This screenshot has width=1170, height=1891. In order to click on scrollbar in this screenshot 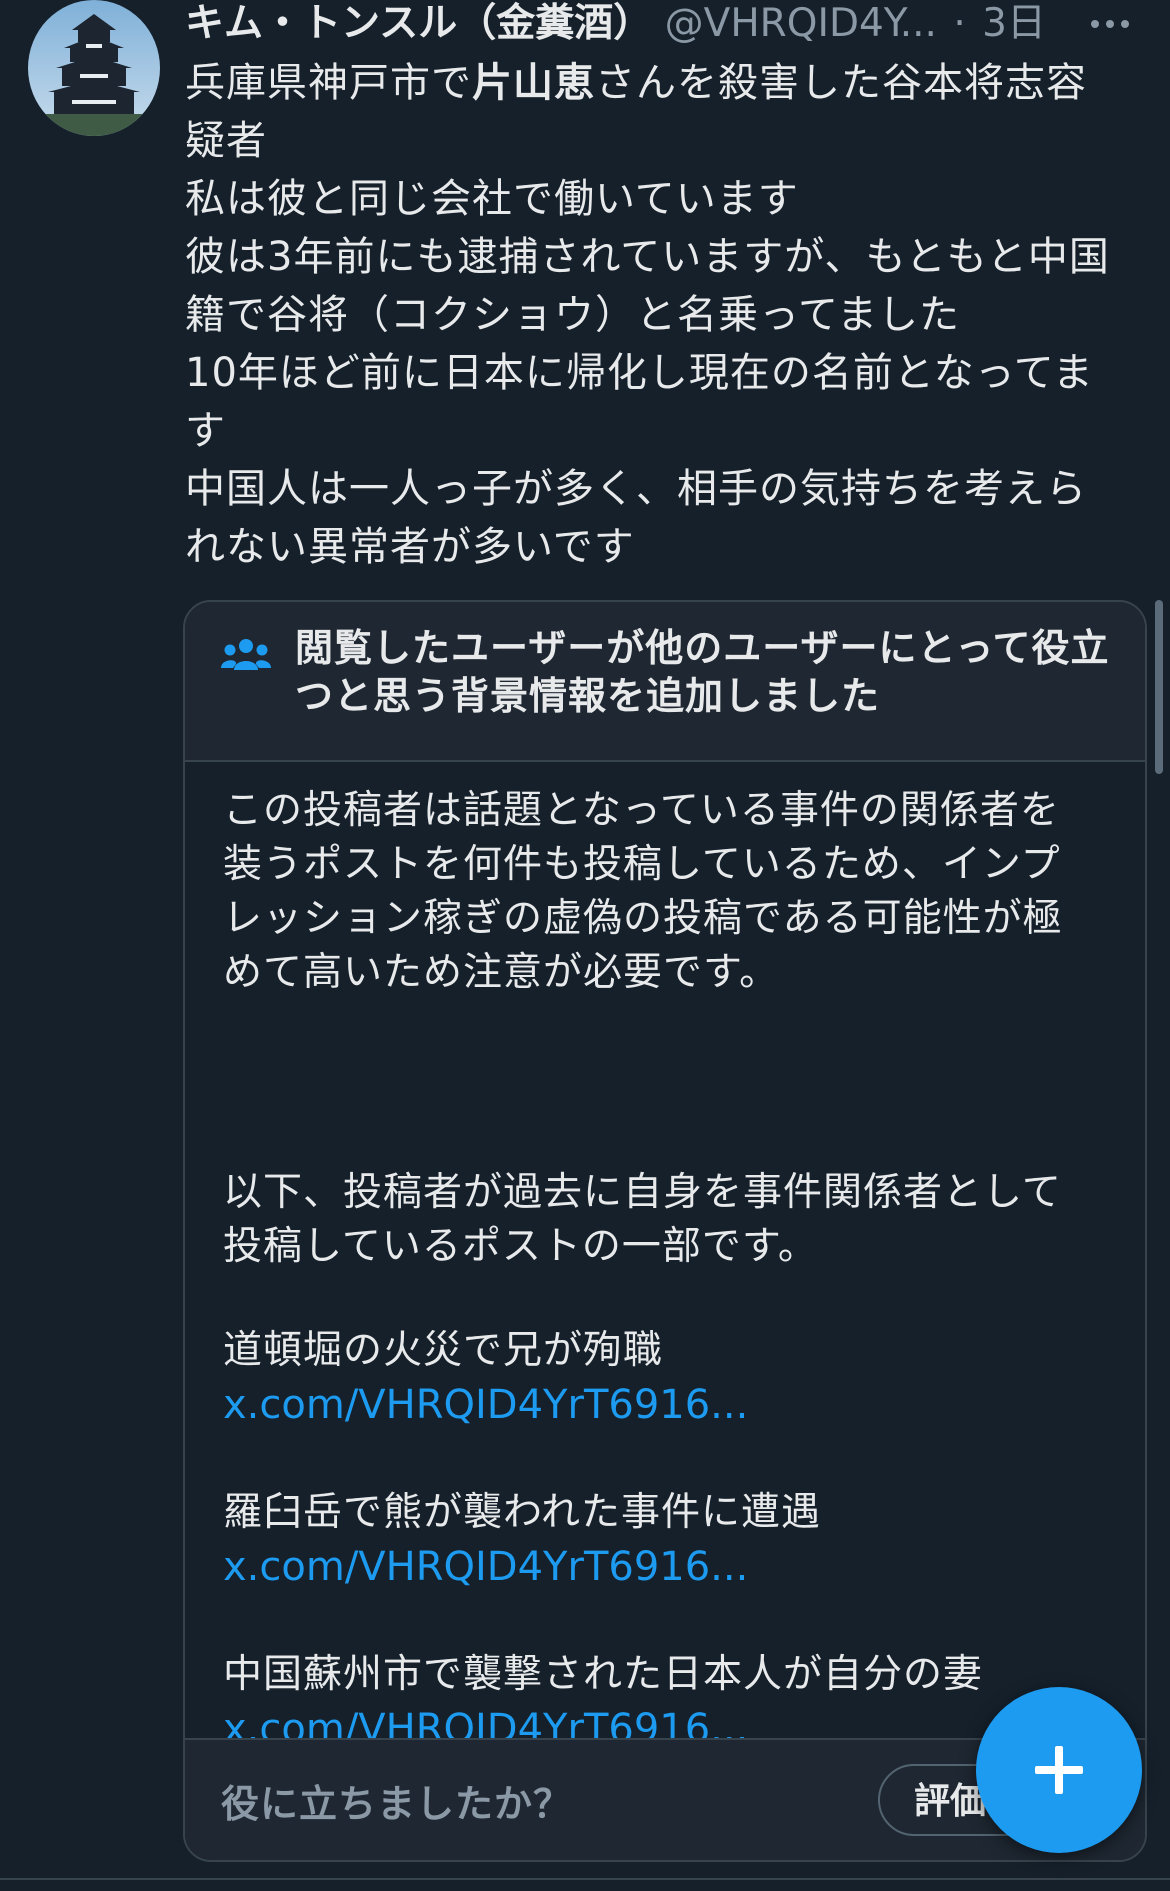, I will do `click(1159, 687)`.